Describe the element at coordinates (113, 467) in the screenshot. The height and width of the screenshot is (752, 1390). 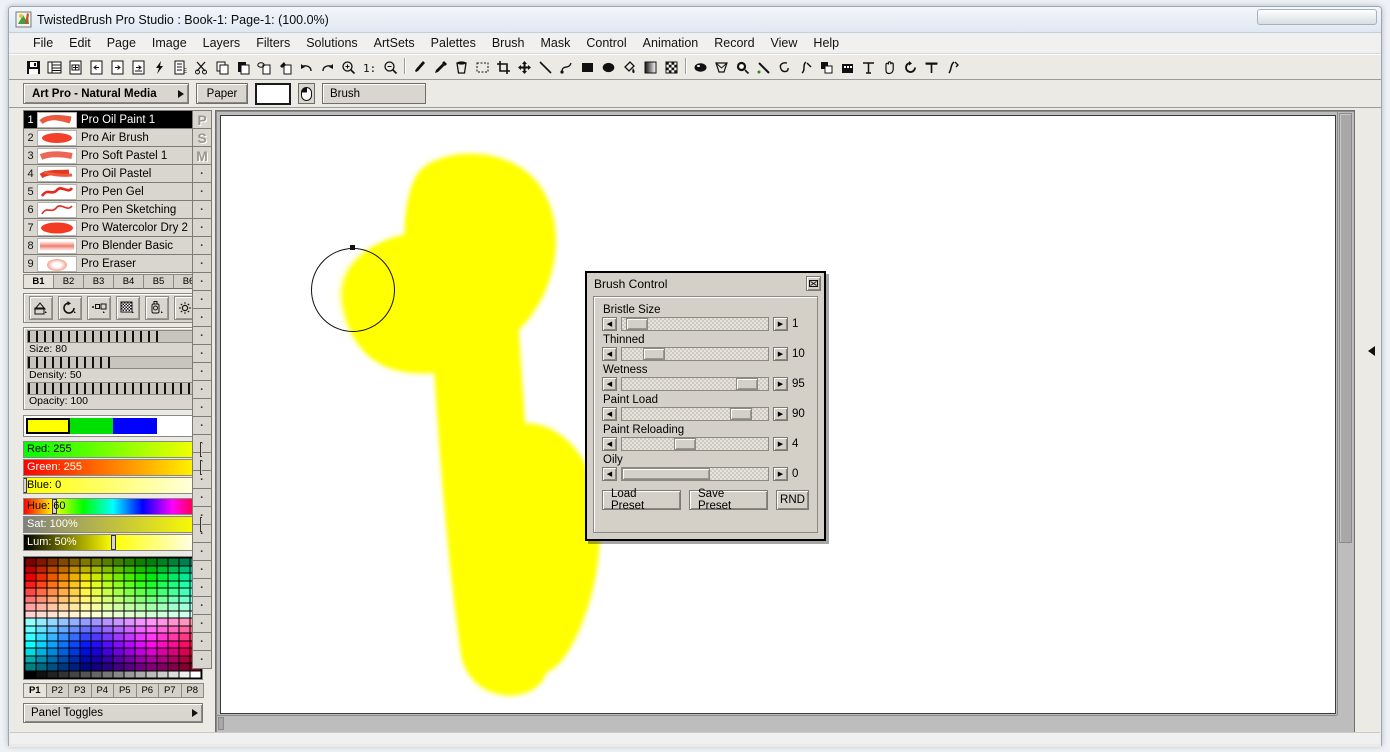
I see `color-channel-green: Green: 255` at that location.